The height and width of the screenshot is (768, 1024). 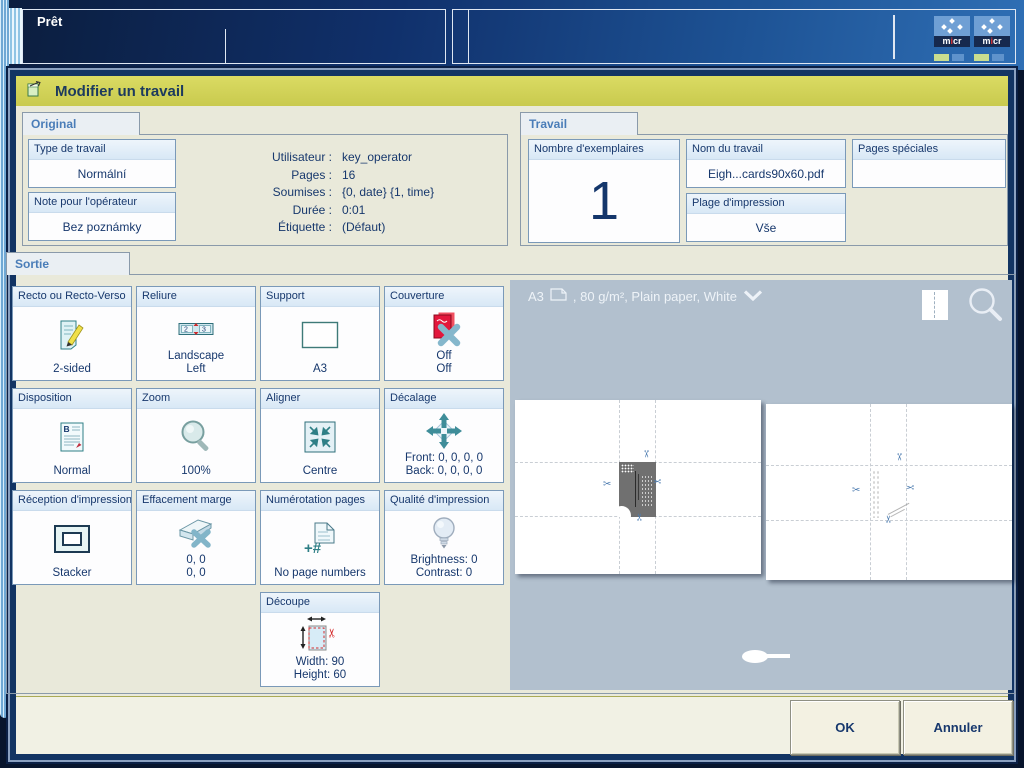 I want to click on tile-job-name: Nom du travail Eigh...cards90x60.pdf, so click(x=766, y=163).